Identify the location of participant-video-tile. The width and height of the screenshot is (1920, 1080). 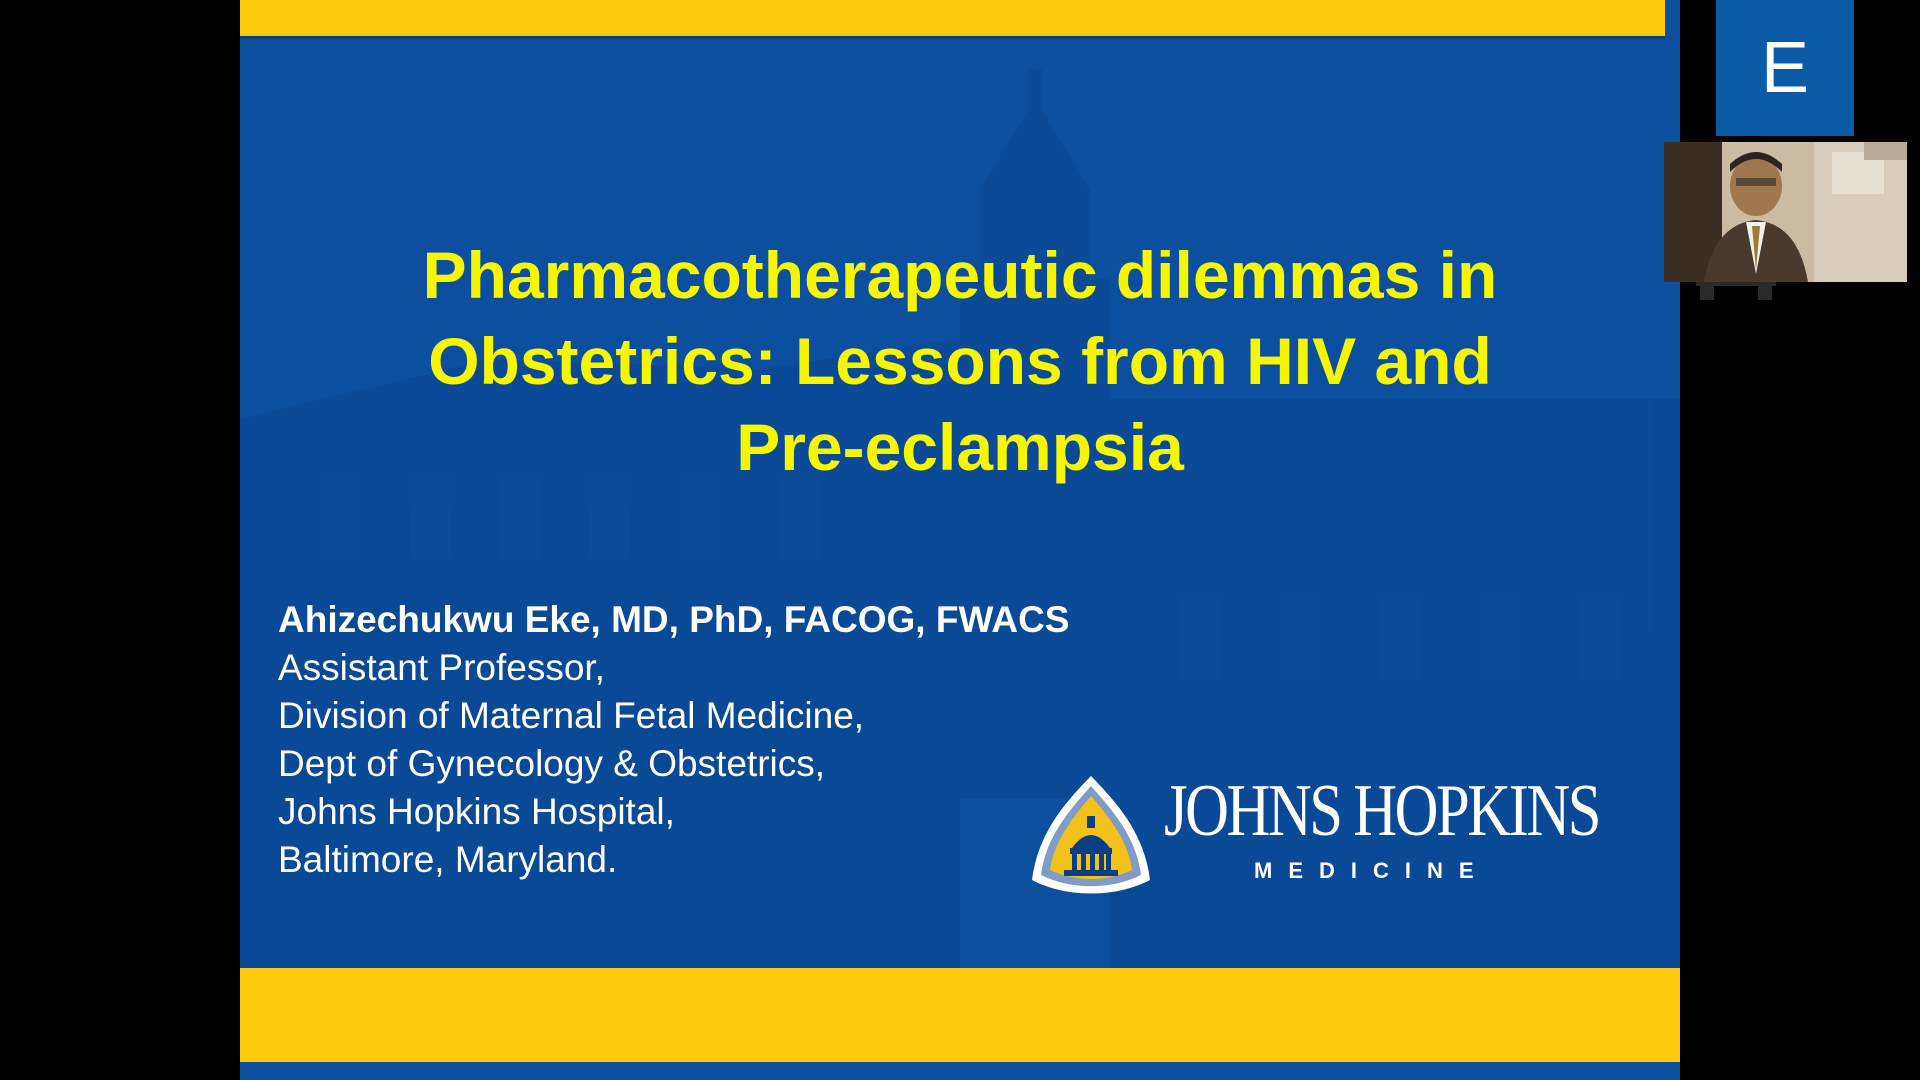
(1785, 212).